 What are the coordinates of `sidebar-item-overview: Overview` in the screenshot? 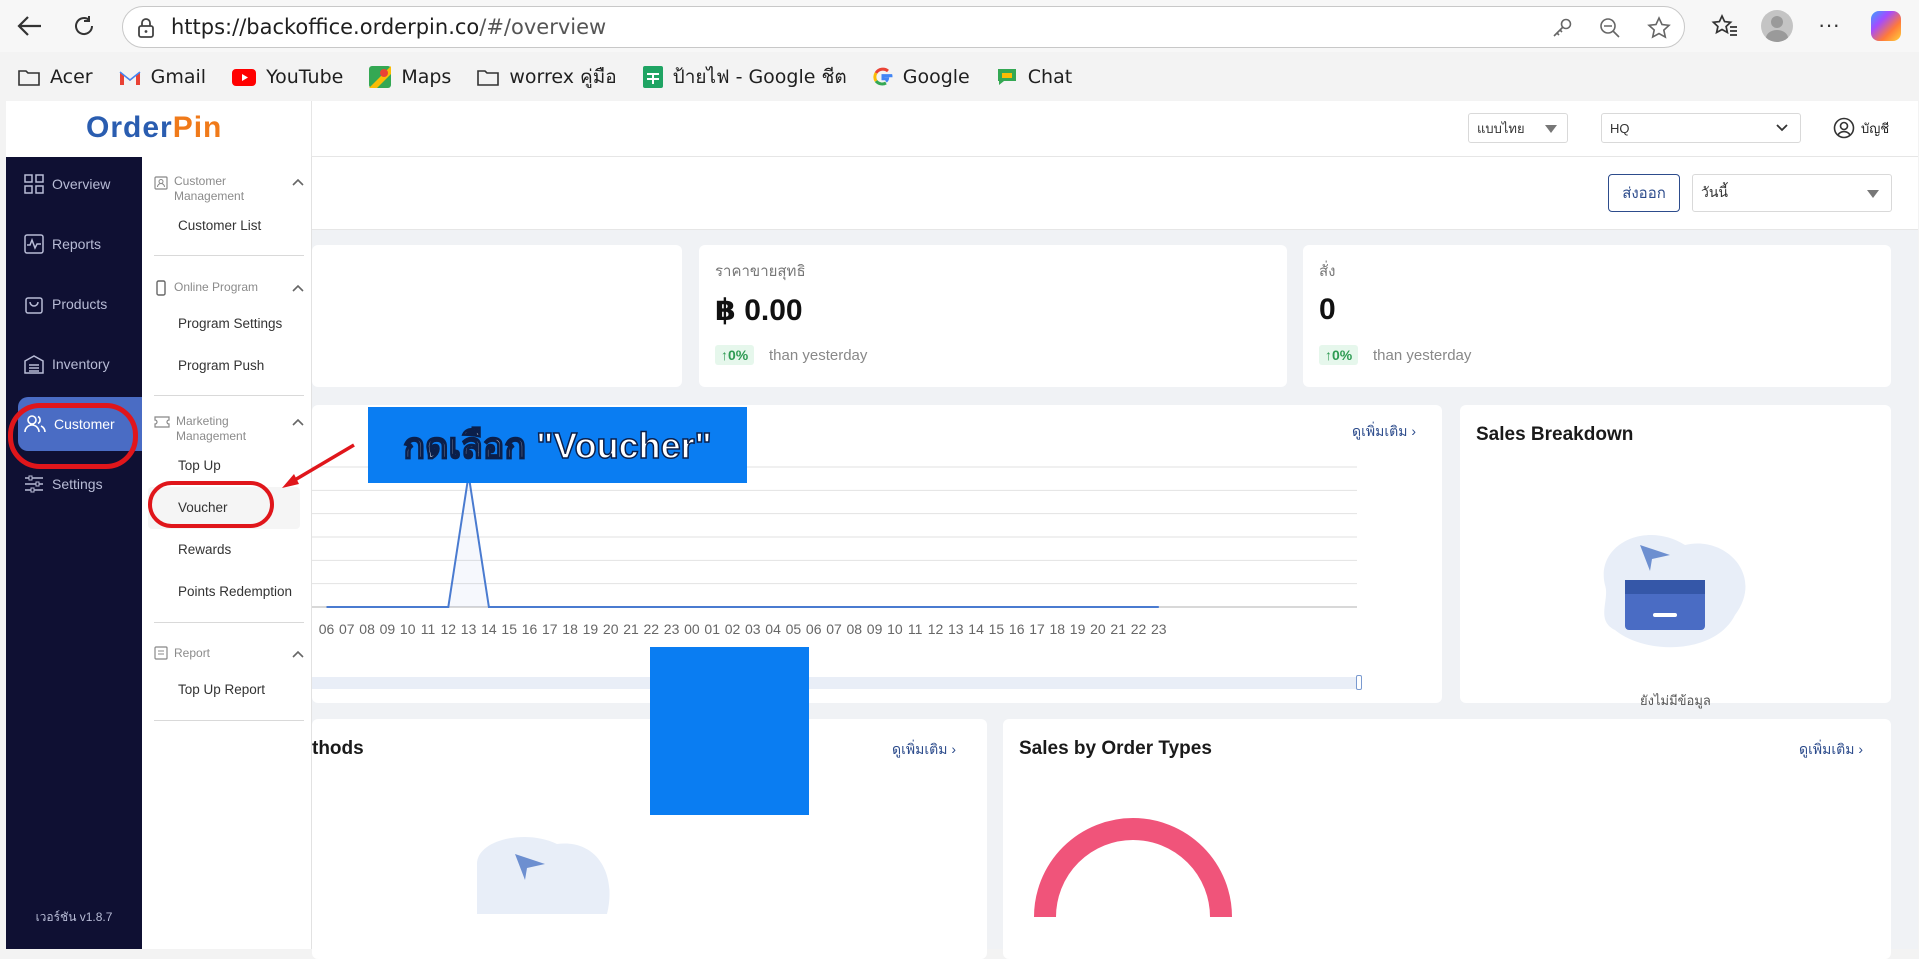 It's located at (79, 184).